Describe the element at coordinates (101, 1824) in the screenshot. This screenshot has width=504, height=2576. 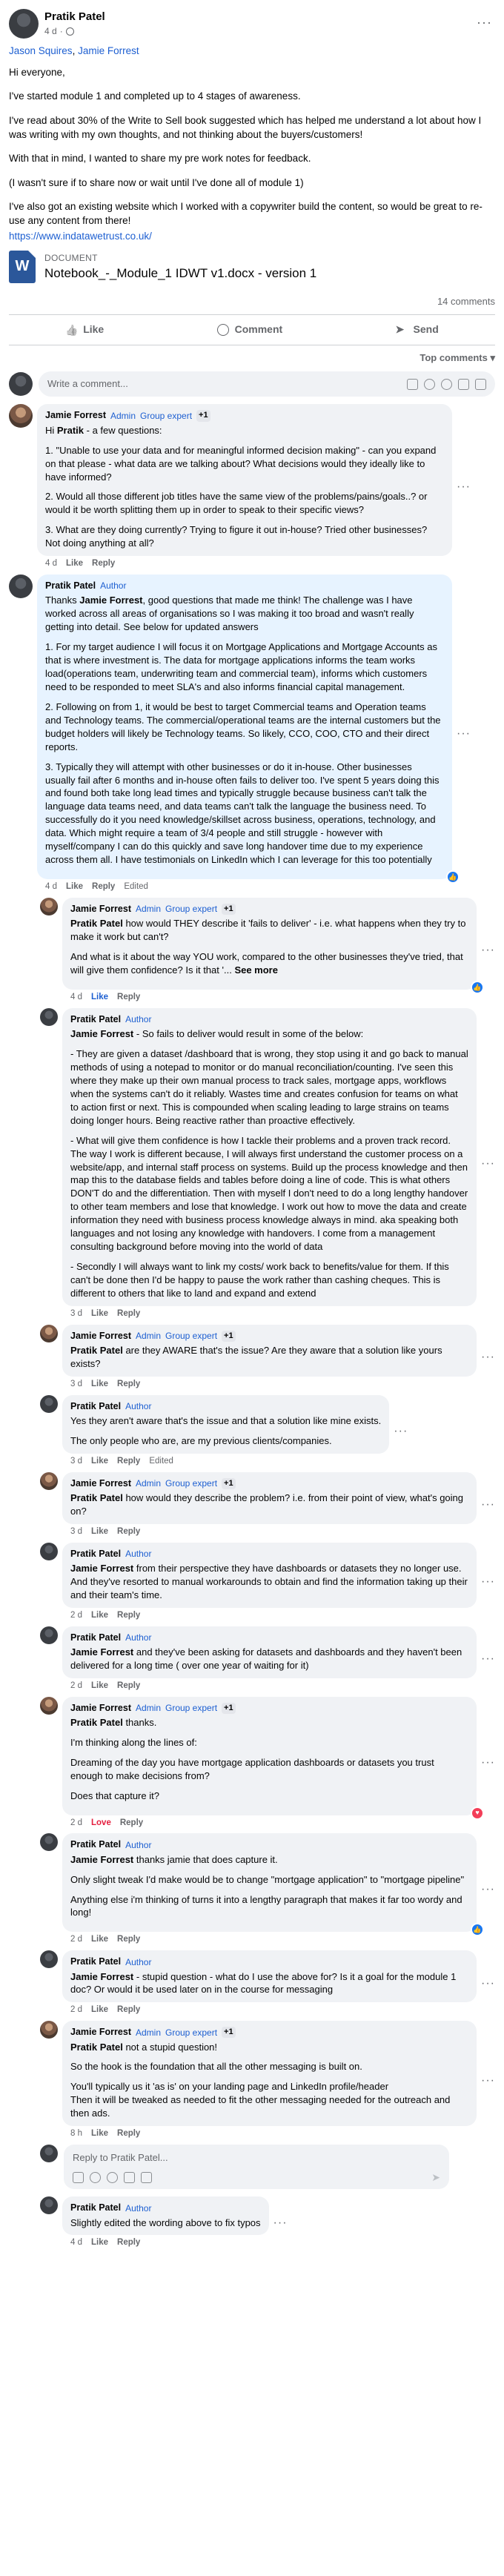
I see `comment-love-link: Love` at that location.